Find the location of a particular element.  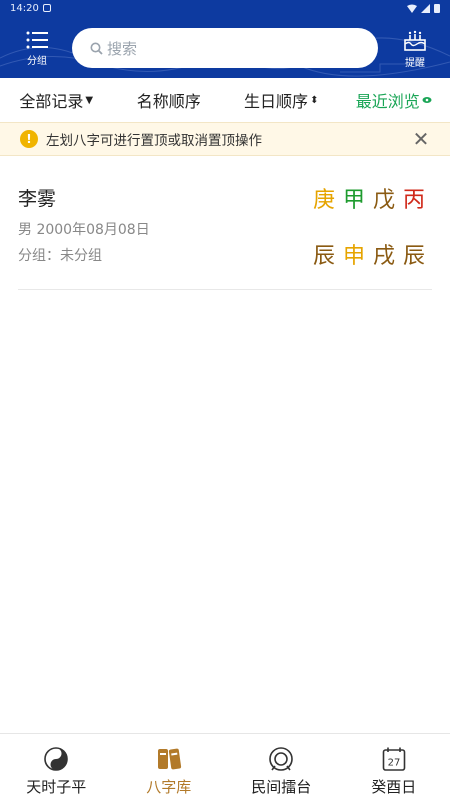

filter-recent-viewed: 最近浏览 is located at coordinates (394, 100).